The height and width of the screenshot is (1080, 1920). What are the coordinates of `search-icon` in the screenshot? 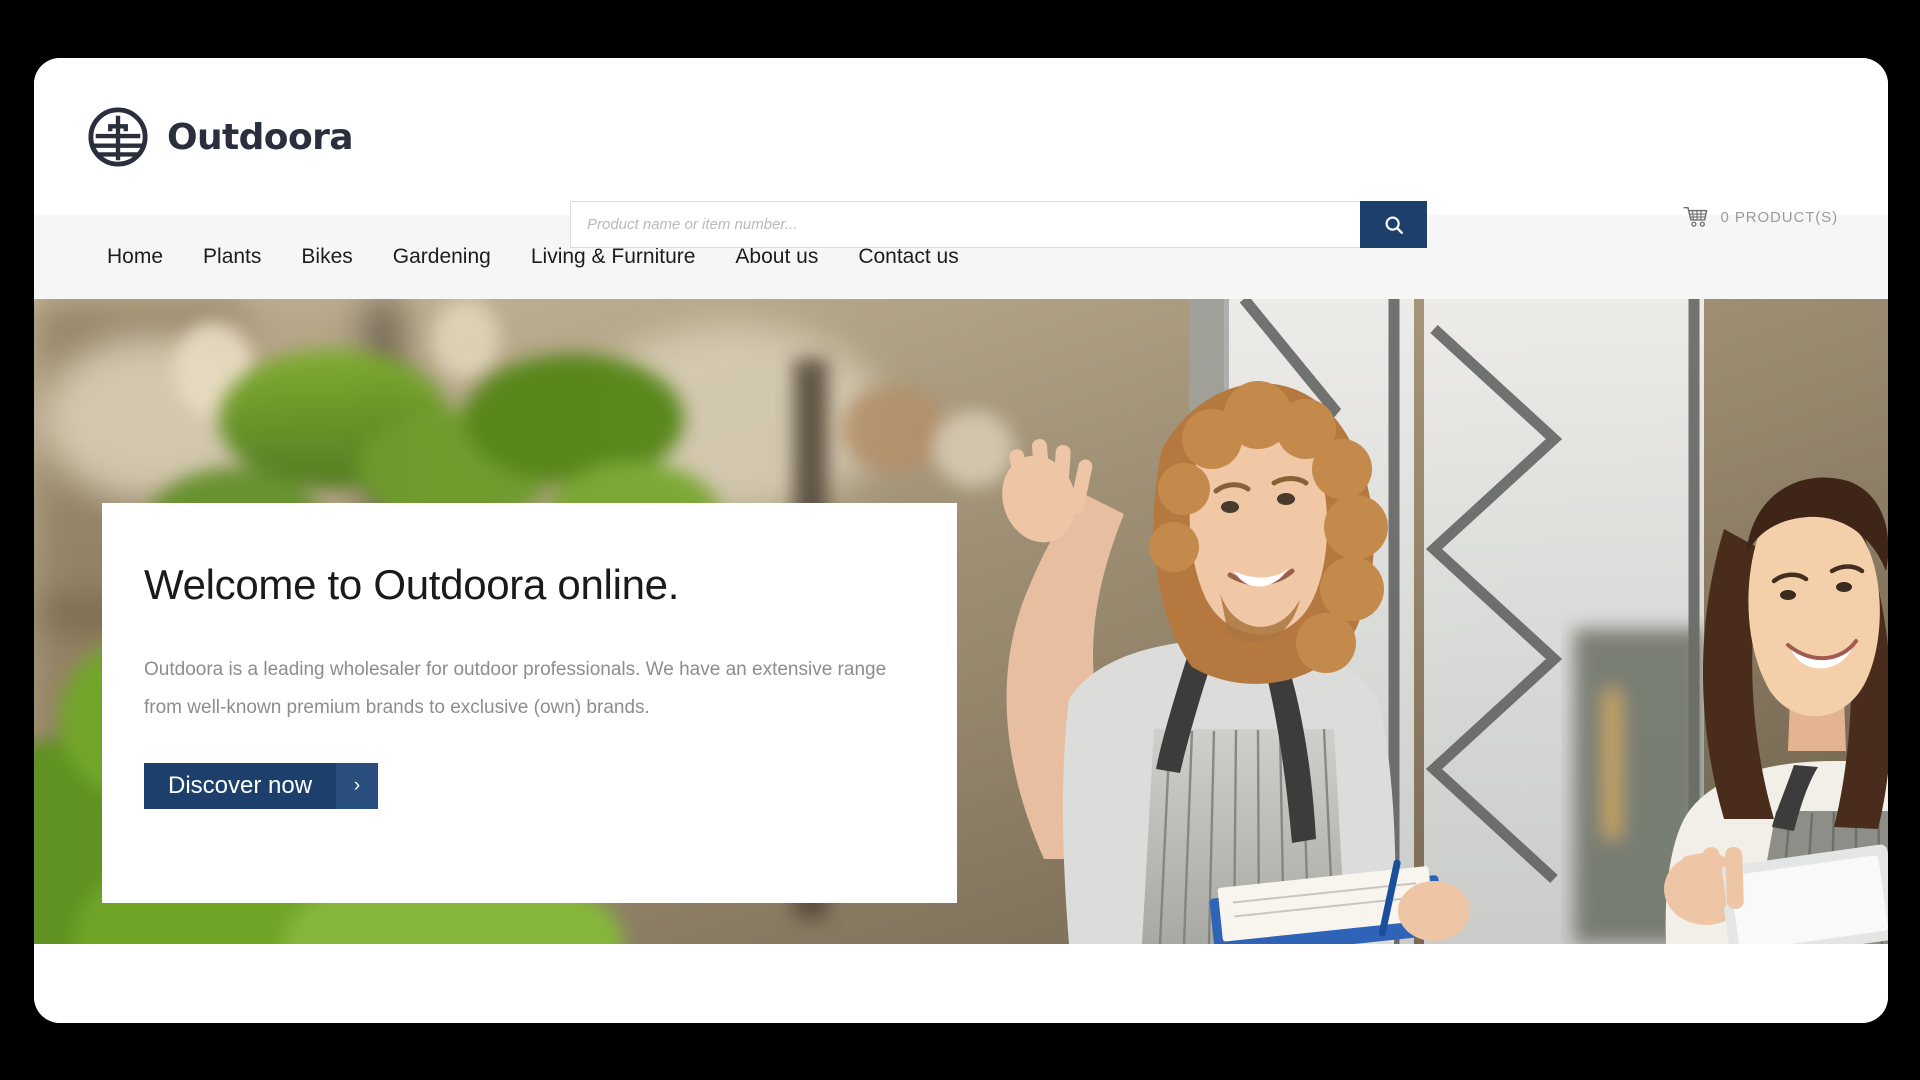 It's located at (1394, 225).